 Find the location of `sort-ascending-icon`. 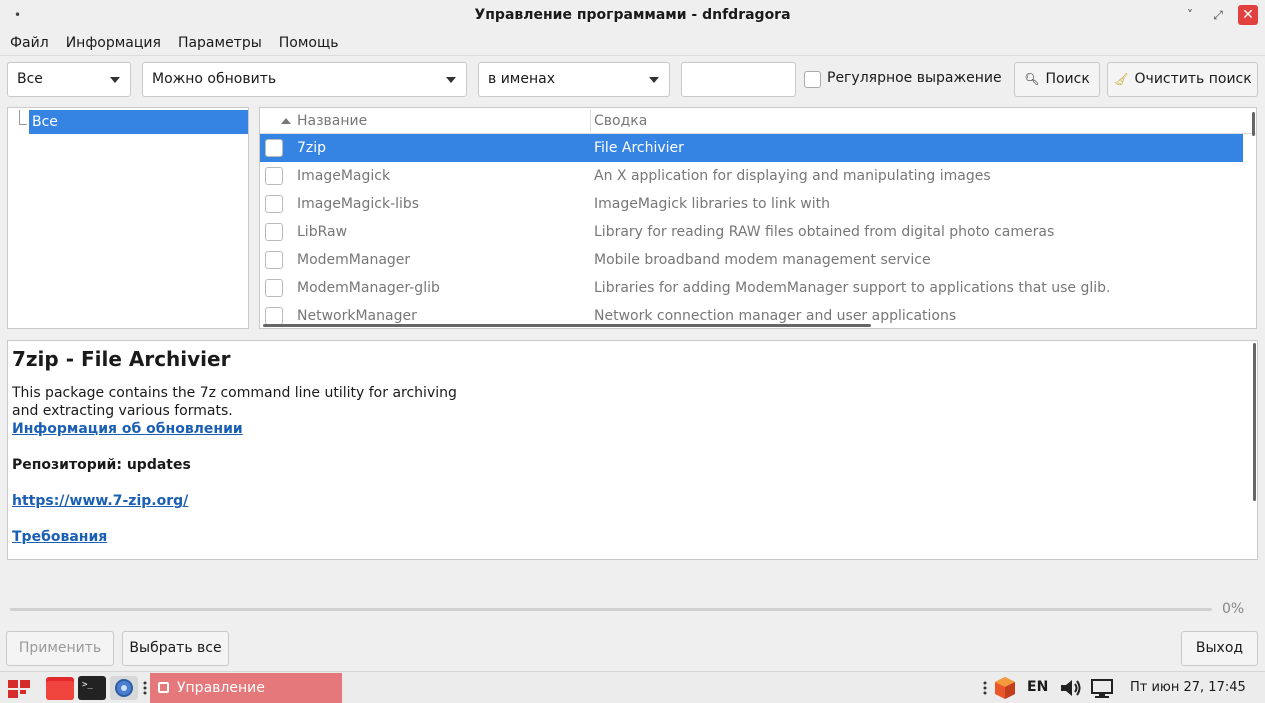

sort-ascending-icon is located at coordinates (286, 121).